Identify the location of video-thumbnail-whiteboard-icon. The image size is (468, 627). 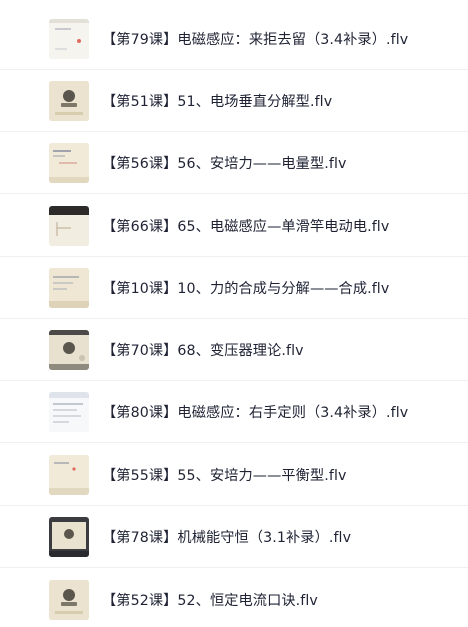
(69, 38).